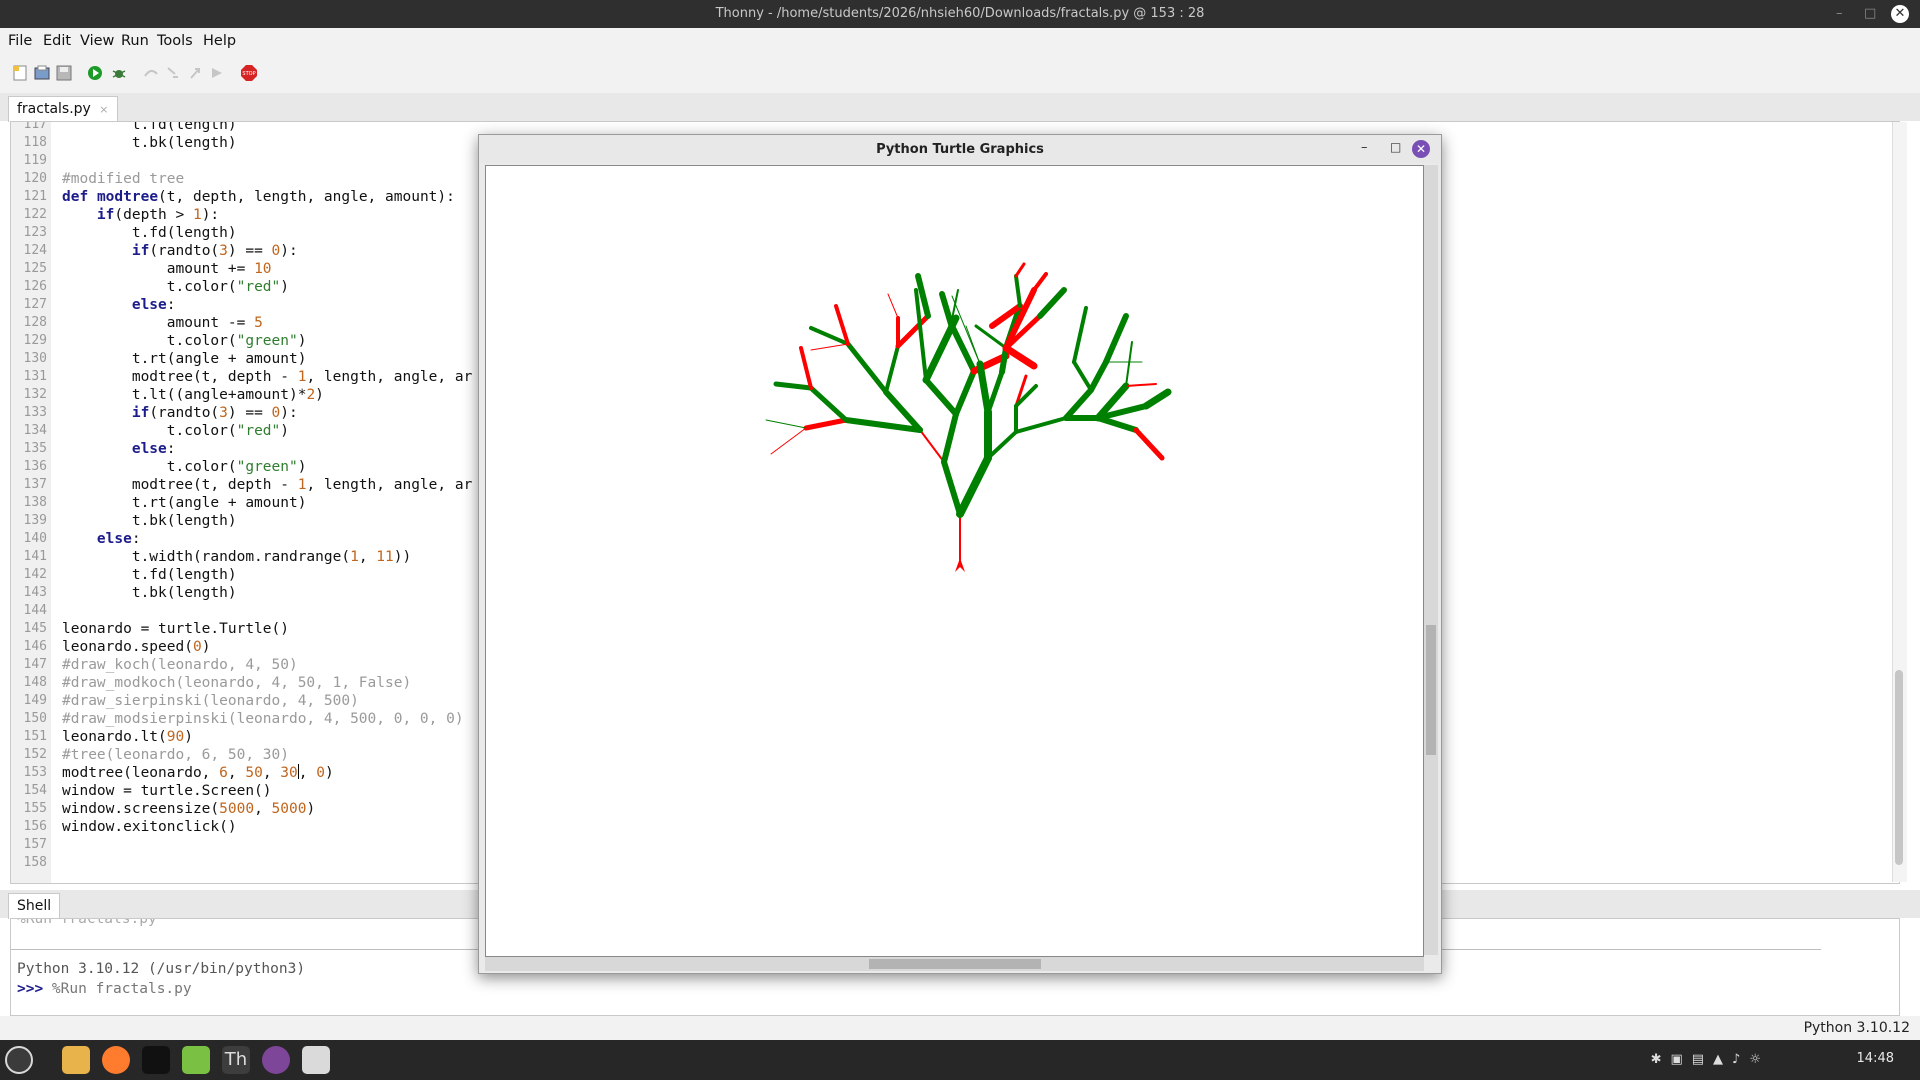 The height and width of the screenshot is (1080, 1920). I want to click on code-line: #modified tree, so click(123, 179).